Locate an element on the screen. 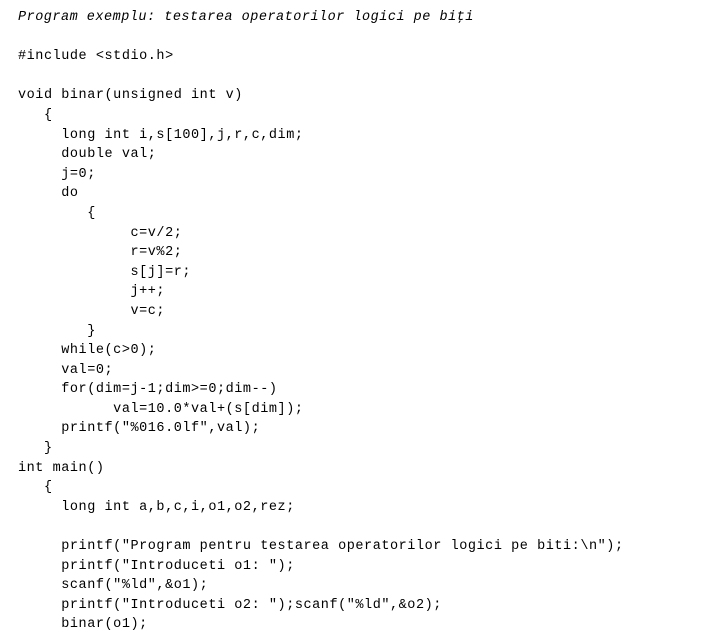  code-line: binar(o1); is located at coordinates (83, 625).